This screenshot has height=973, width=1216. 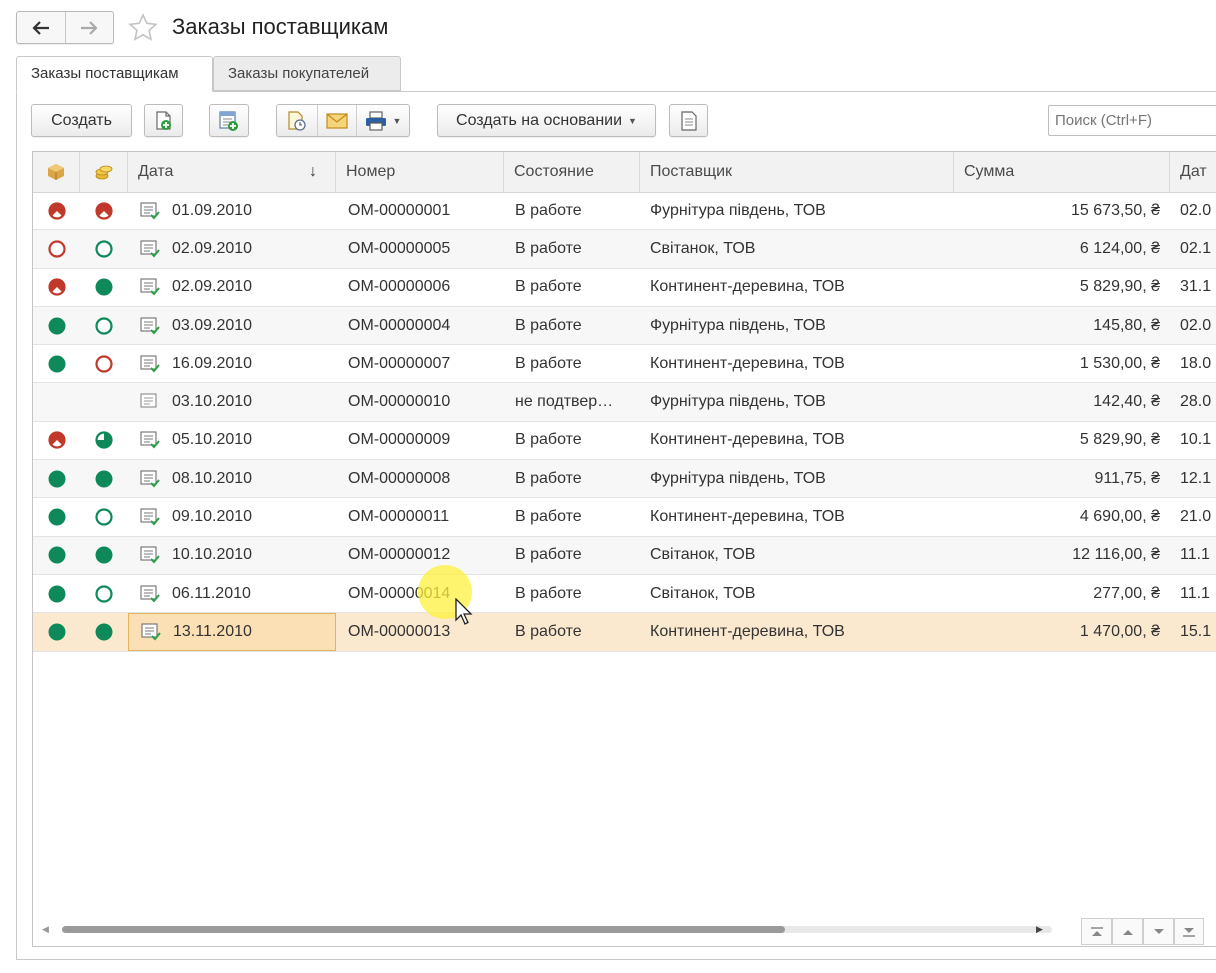 What do you see at coordinates (1062, 363) in the screenshot?
I see `sum-cell: 1 530,00, ₴` at bounding box center [1062, 363].